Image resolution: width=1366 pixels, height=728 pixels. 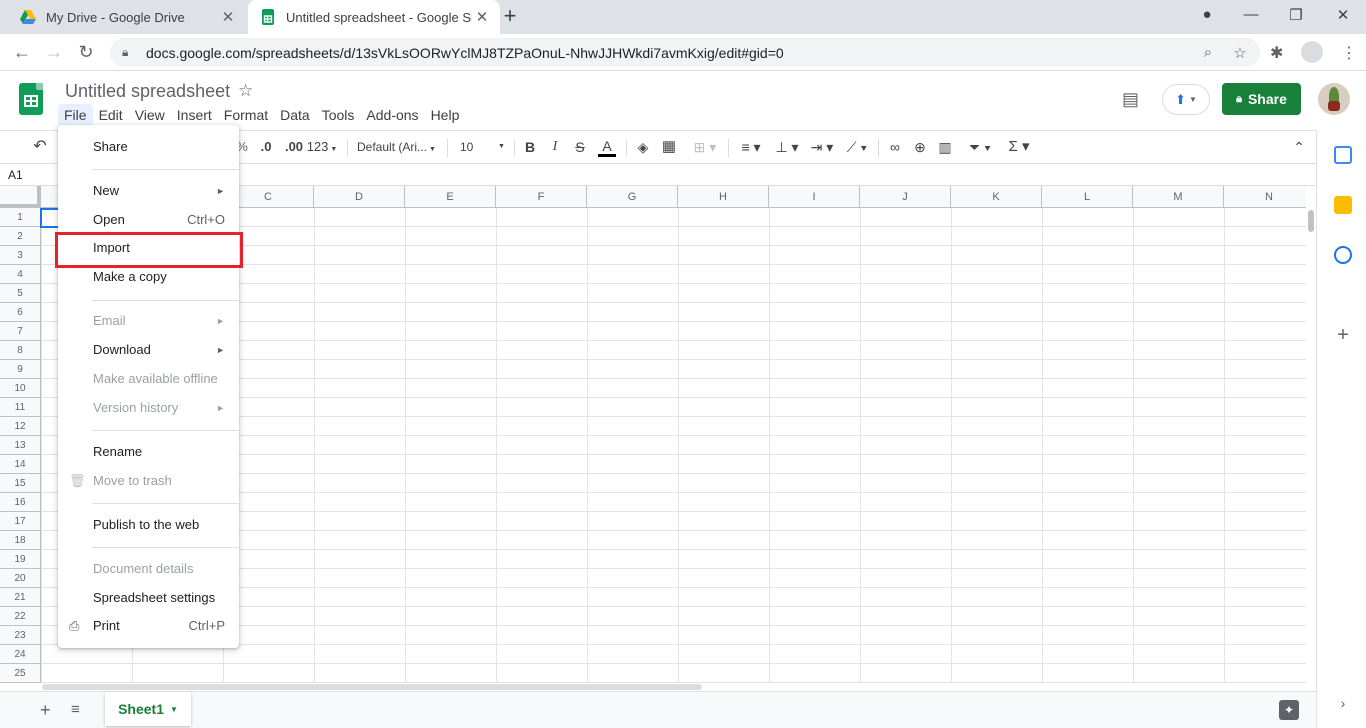 What do you see at coordinates (996, 197) in the screenshot?
I see `column-header-k: K` at bounding box center [996, 197].